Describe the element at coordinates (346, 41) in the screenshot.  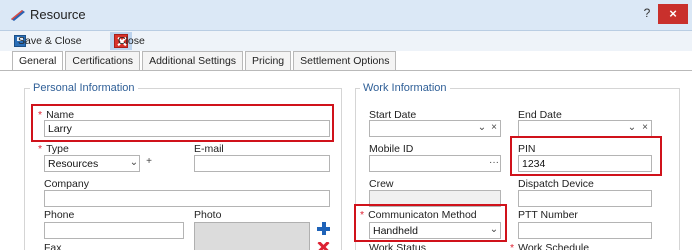
I see `toolbar: Save & Close Close` at that location.